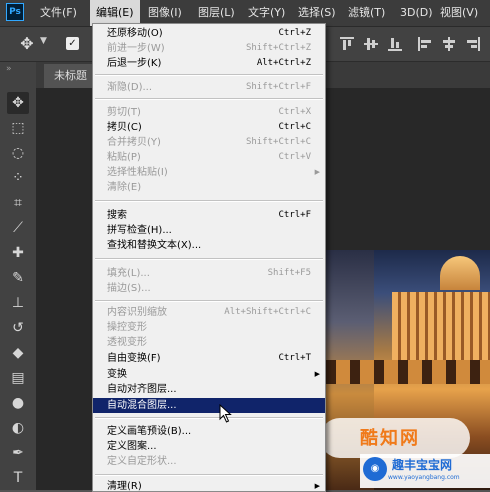 This screenshot has height=492, width=490. I want to click on menu-item-paste-special: 选择性粘贴(I) ▶, so click(209, 172).